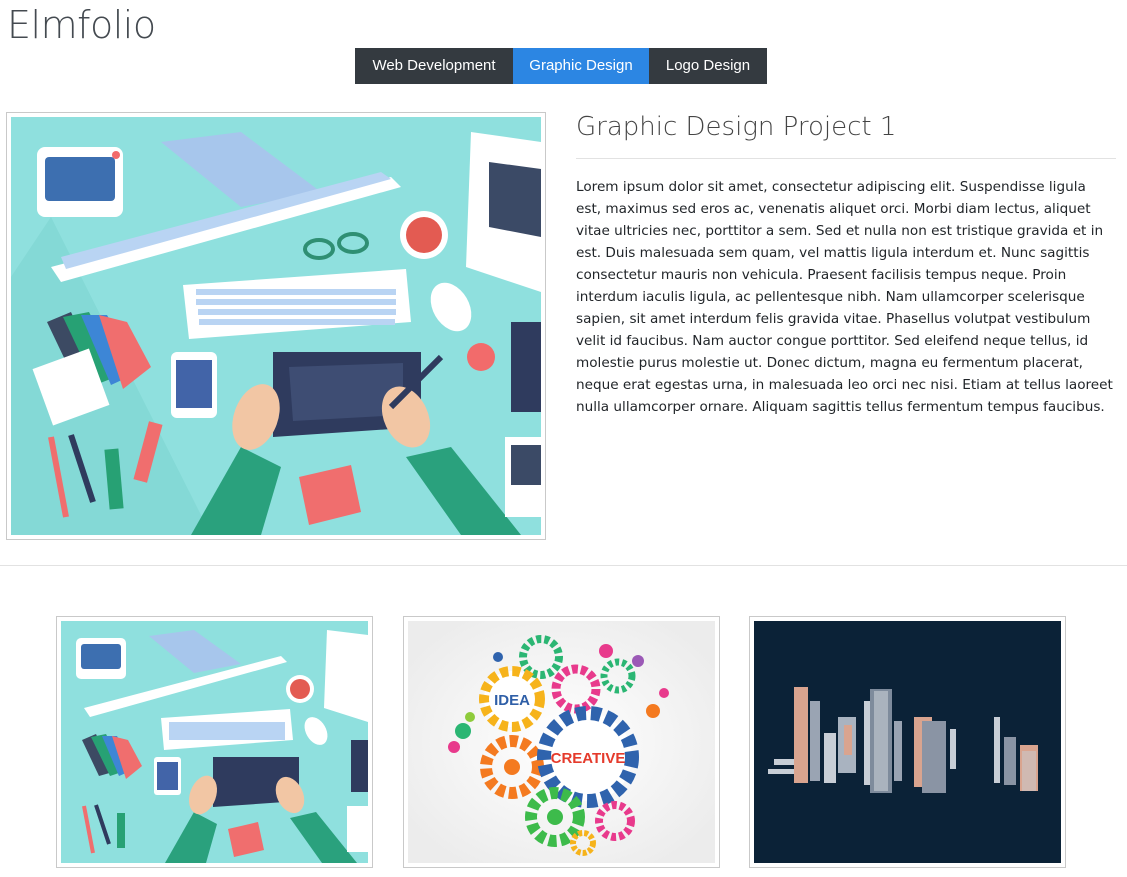 Image resolution: width=1127 pixels, height=877 pixels. What do you see at coordinates (581, 66) in the screenshot?
I see `tab-graphic-design: Graphic Design` at bounding box center [581, 66].